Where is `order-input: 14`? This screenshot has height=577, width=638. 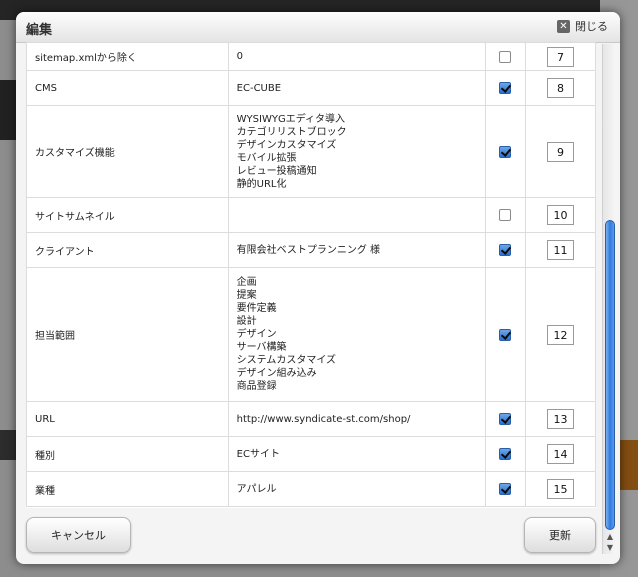 order-input: 14 is located at coordinates (560, 454).